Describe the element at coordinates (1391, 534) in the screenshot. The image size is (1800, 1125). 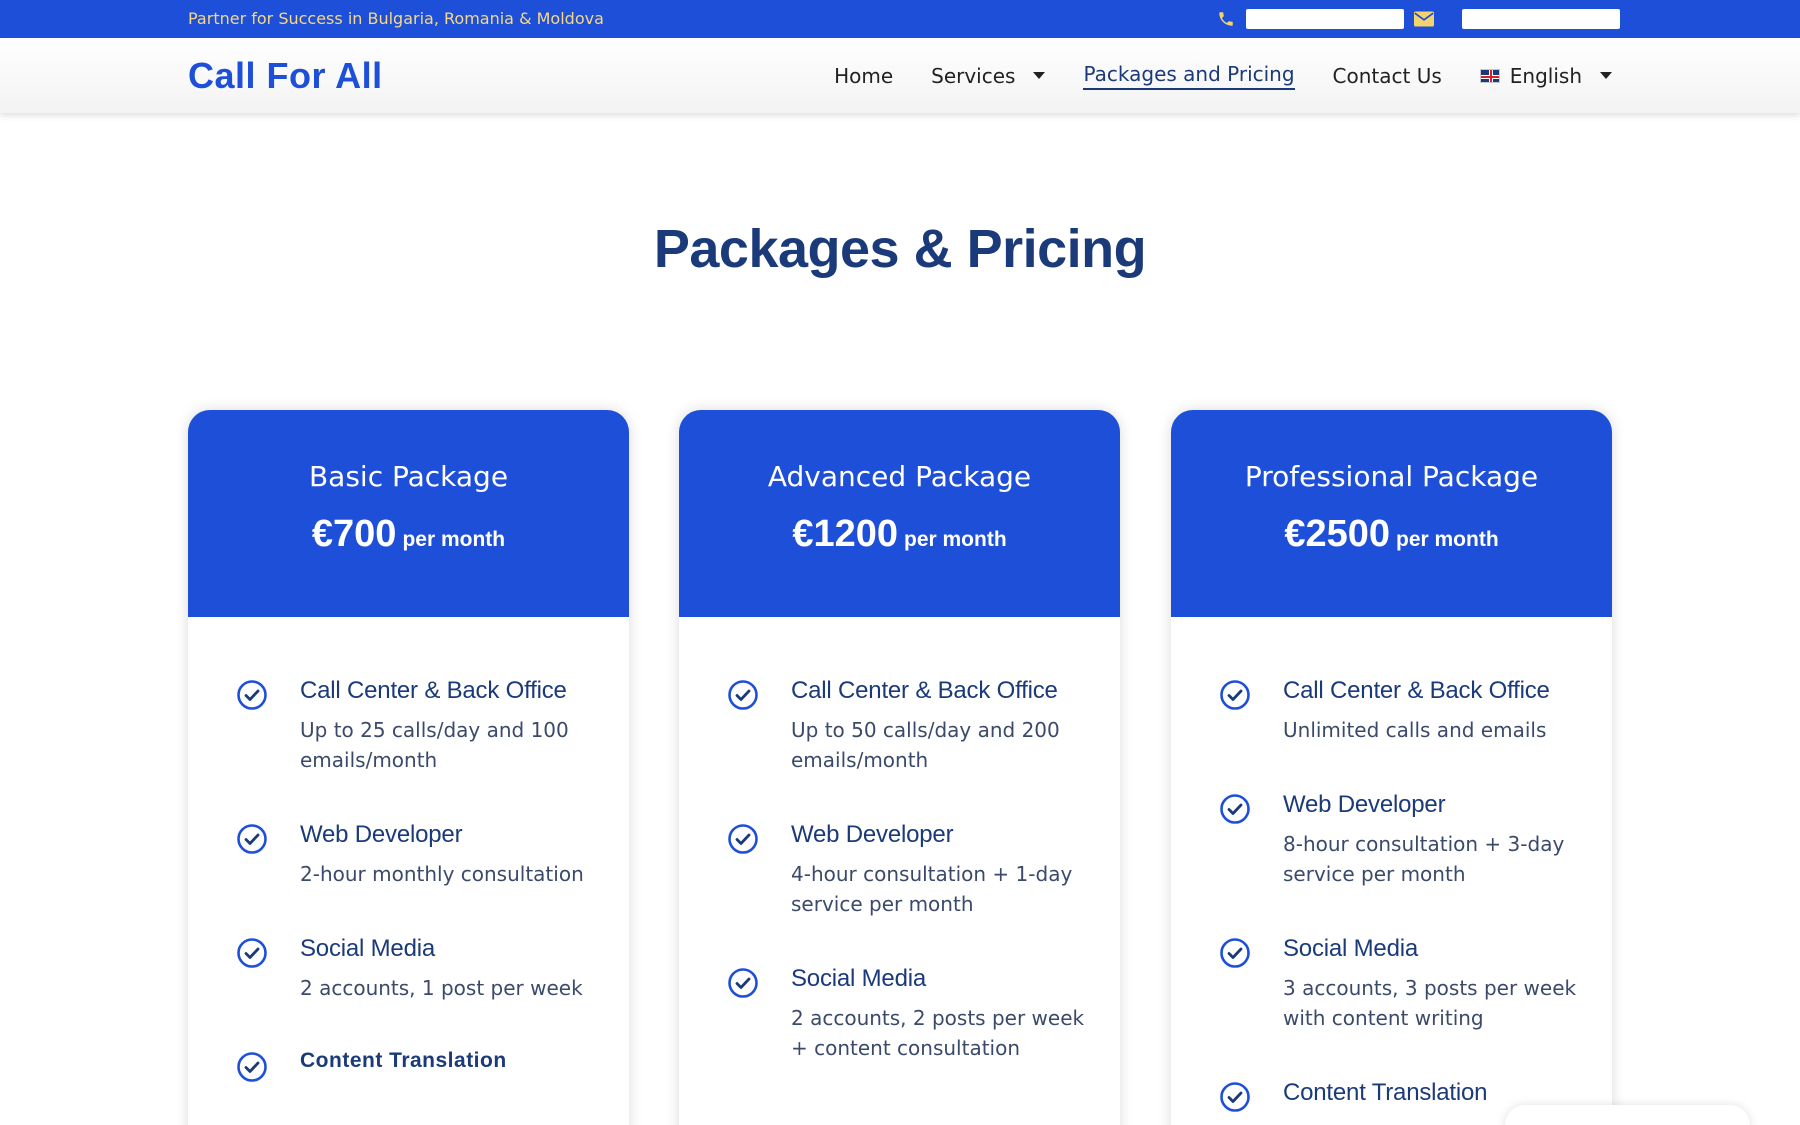
I see `price-line: €2500 per month` at that location.